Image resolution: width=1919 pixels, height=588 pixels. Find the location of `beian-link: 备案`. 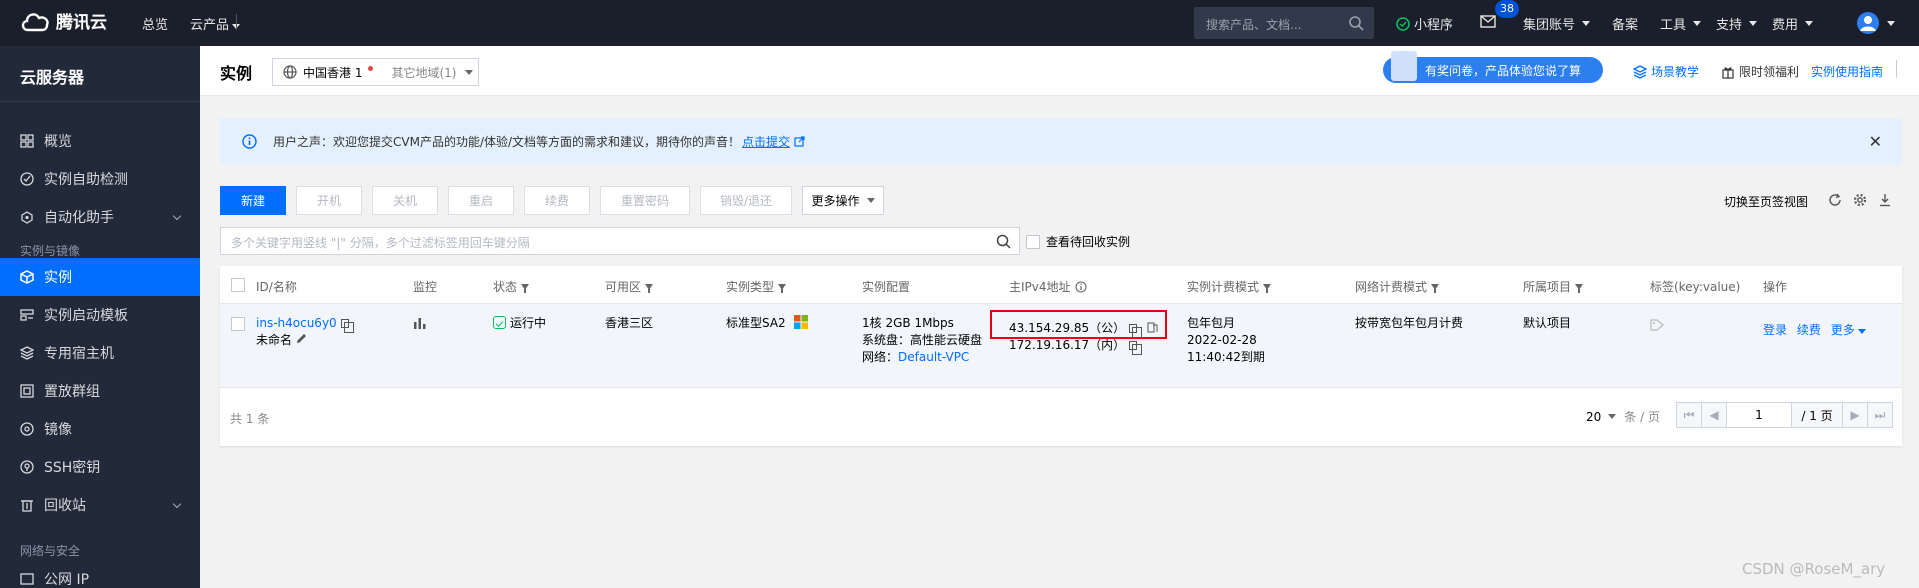

beian-link: 备案 is located at coordinates (1625, 23).